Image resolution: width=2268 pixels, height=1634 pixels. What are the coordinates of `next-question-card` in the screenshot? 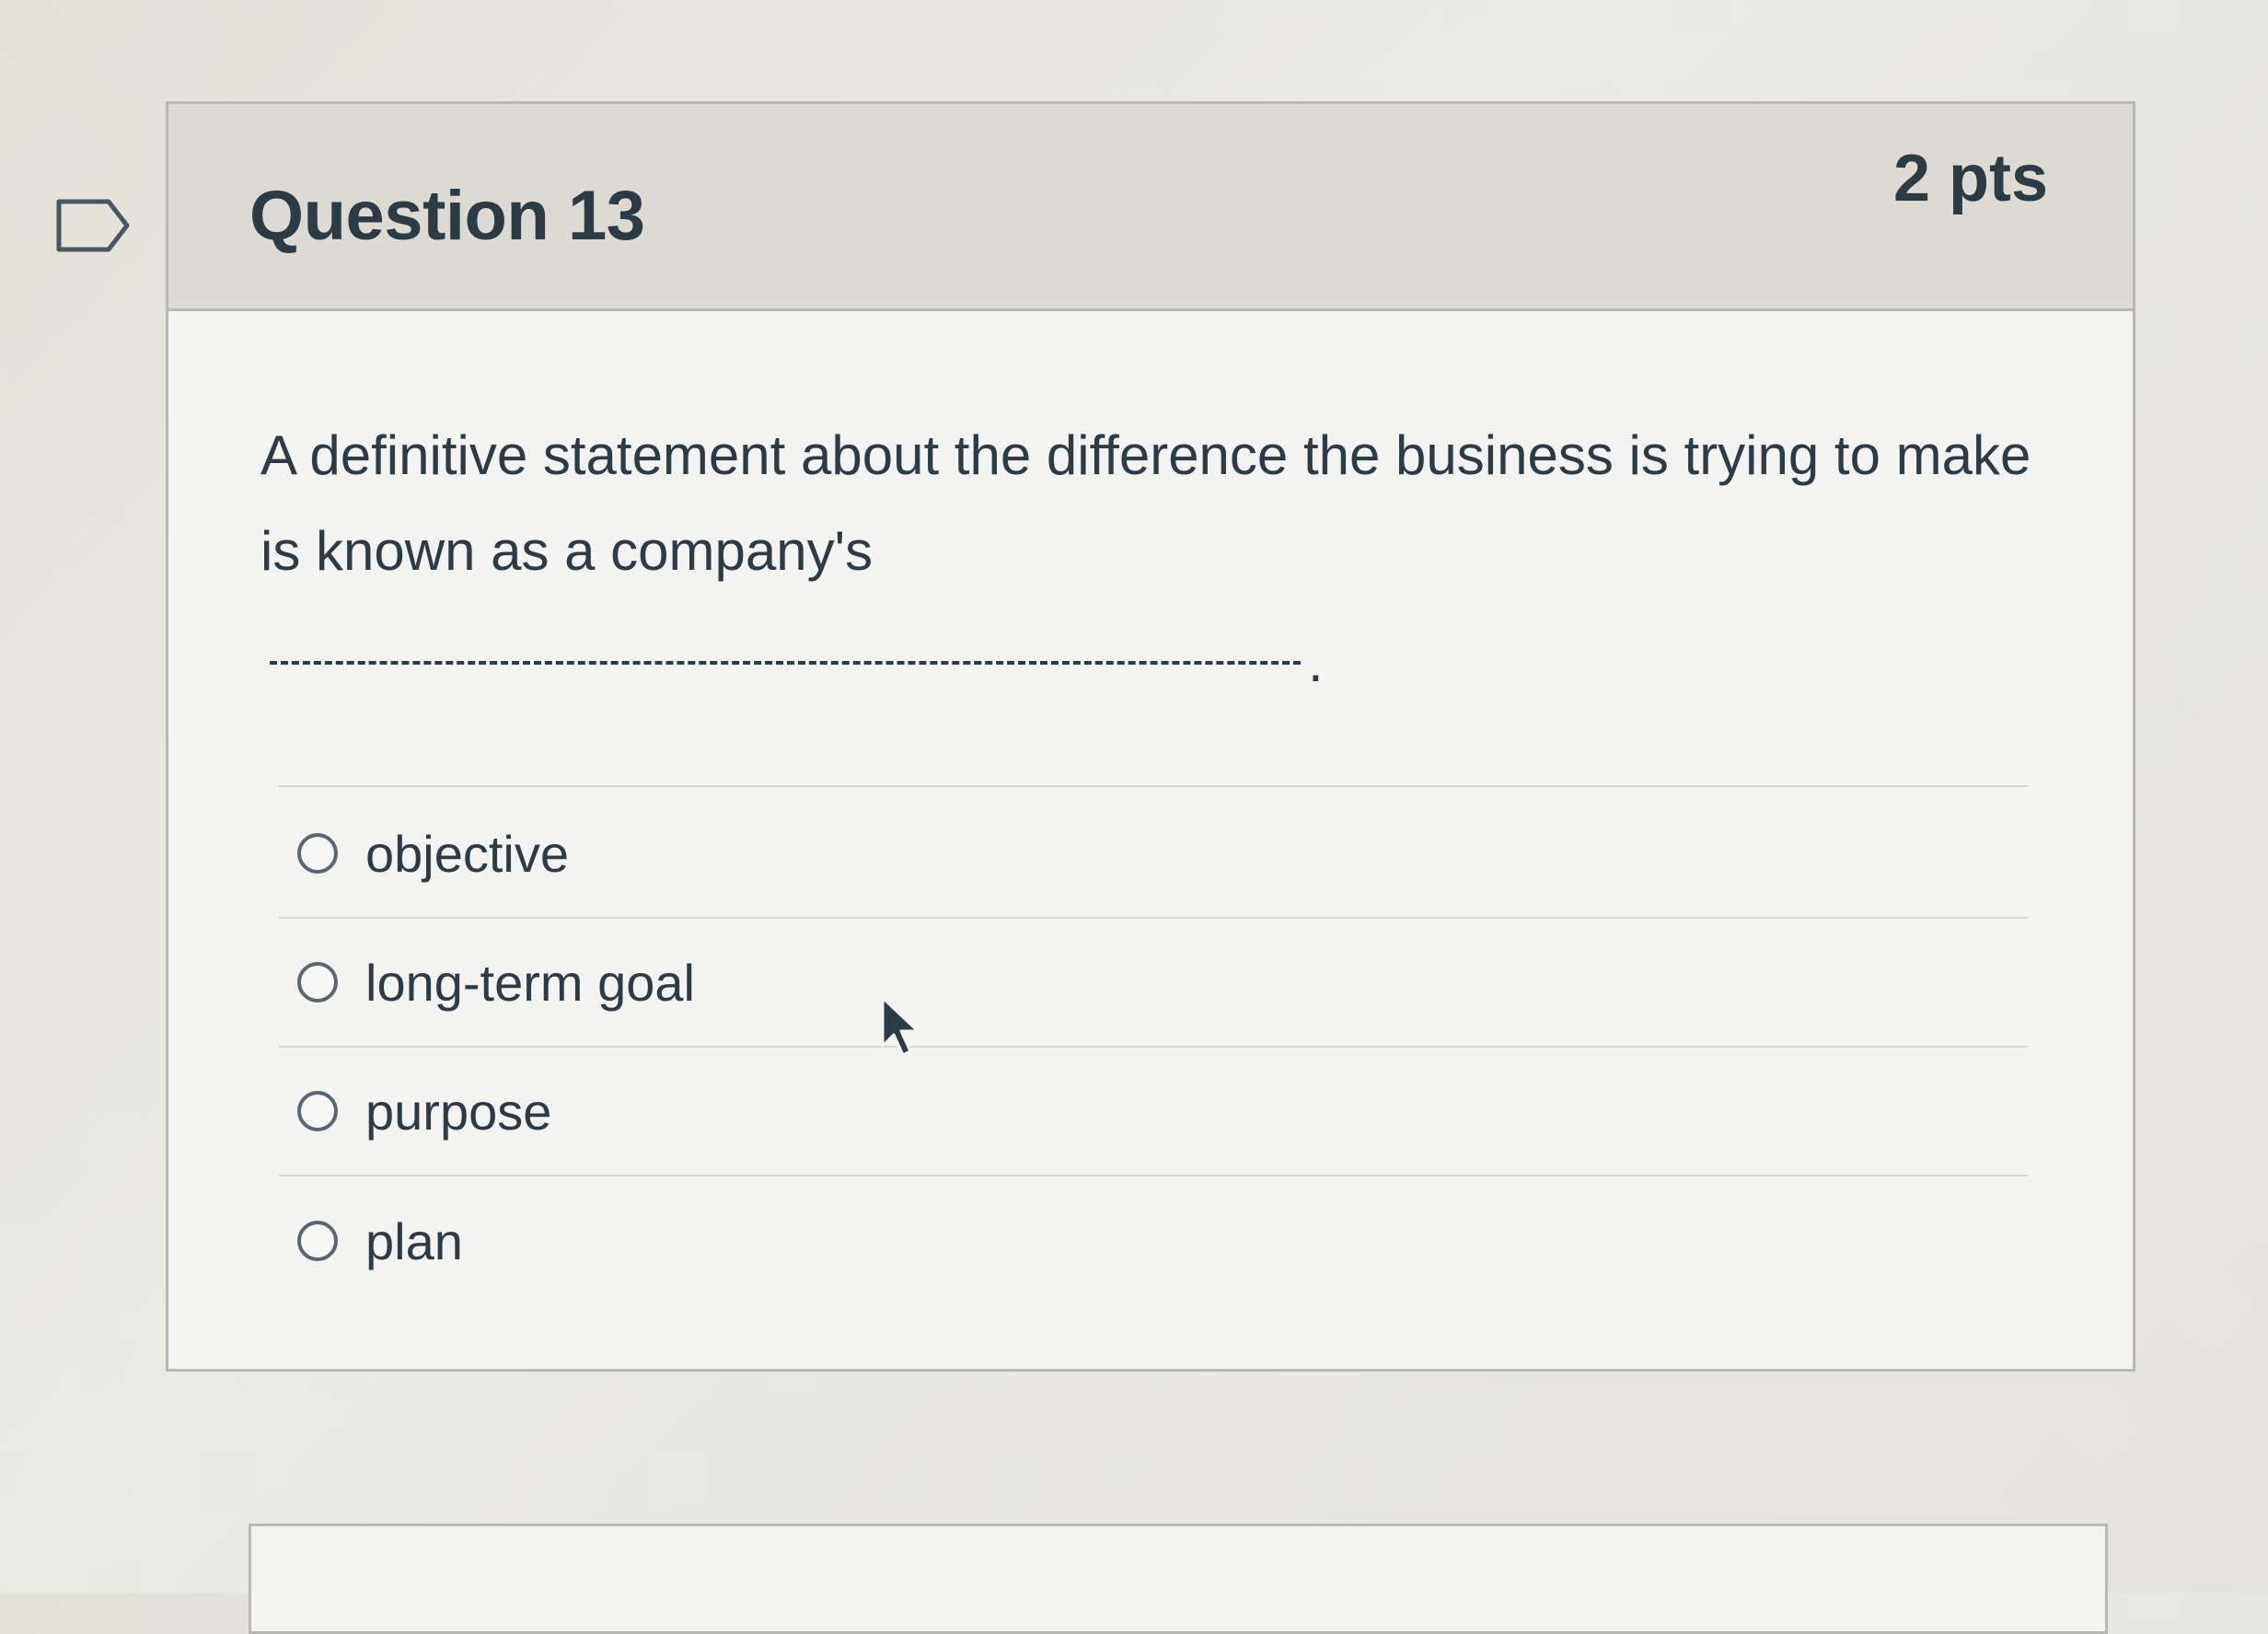 It's located at (1178, 1579).